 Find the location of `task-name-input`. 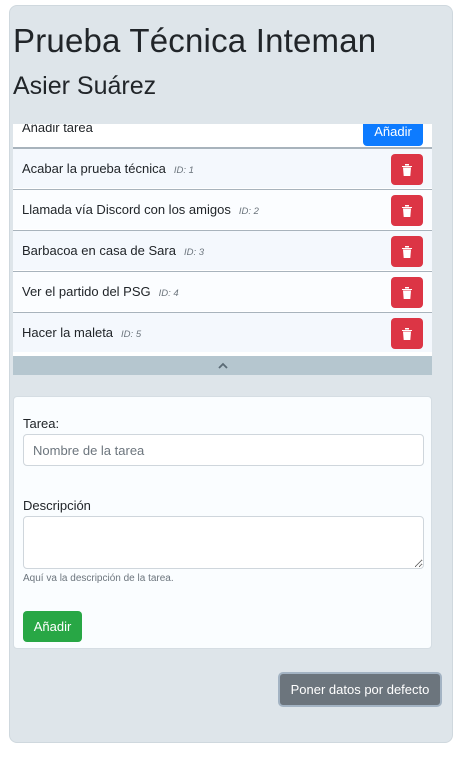

task-name-input is located at coordinates (223, 450).